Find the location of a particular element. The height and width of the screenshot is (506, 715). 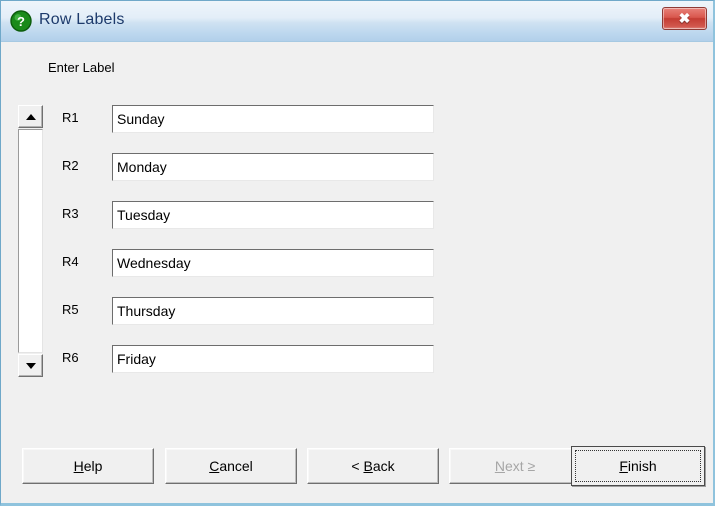

row-entry: R3 is located at coordinates (252, 215).